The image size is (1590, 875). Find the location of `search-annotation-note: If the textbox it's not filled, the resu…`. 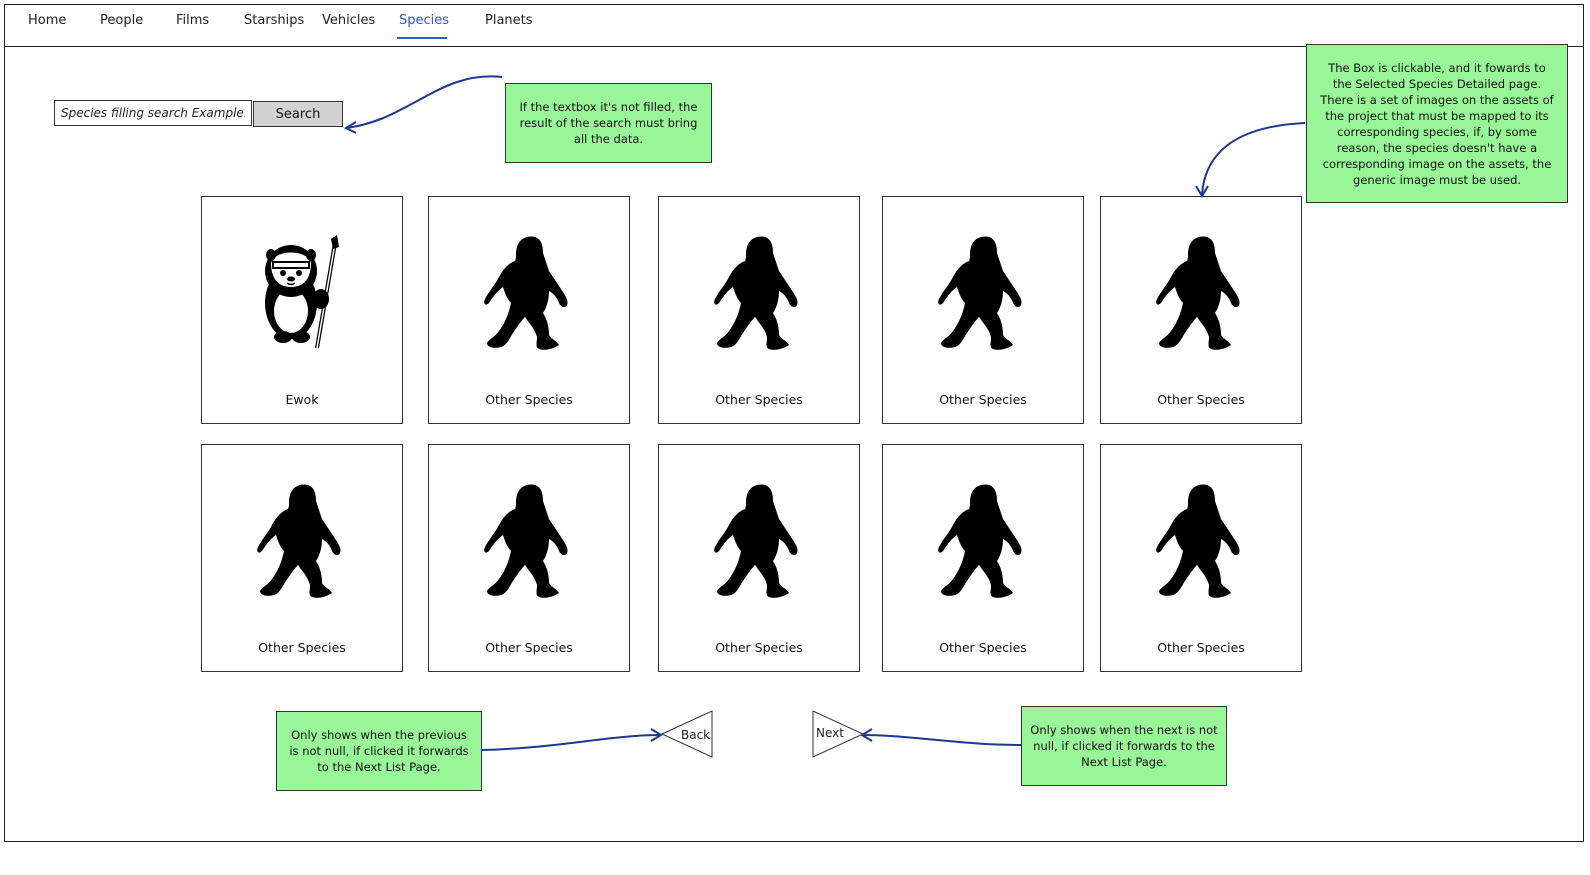

search-annotation-note: If the textbox it's not filled, the resu… is located at coordinates (608, 123).